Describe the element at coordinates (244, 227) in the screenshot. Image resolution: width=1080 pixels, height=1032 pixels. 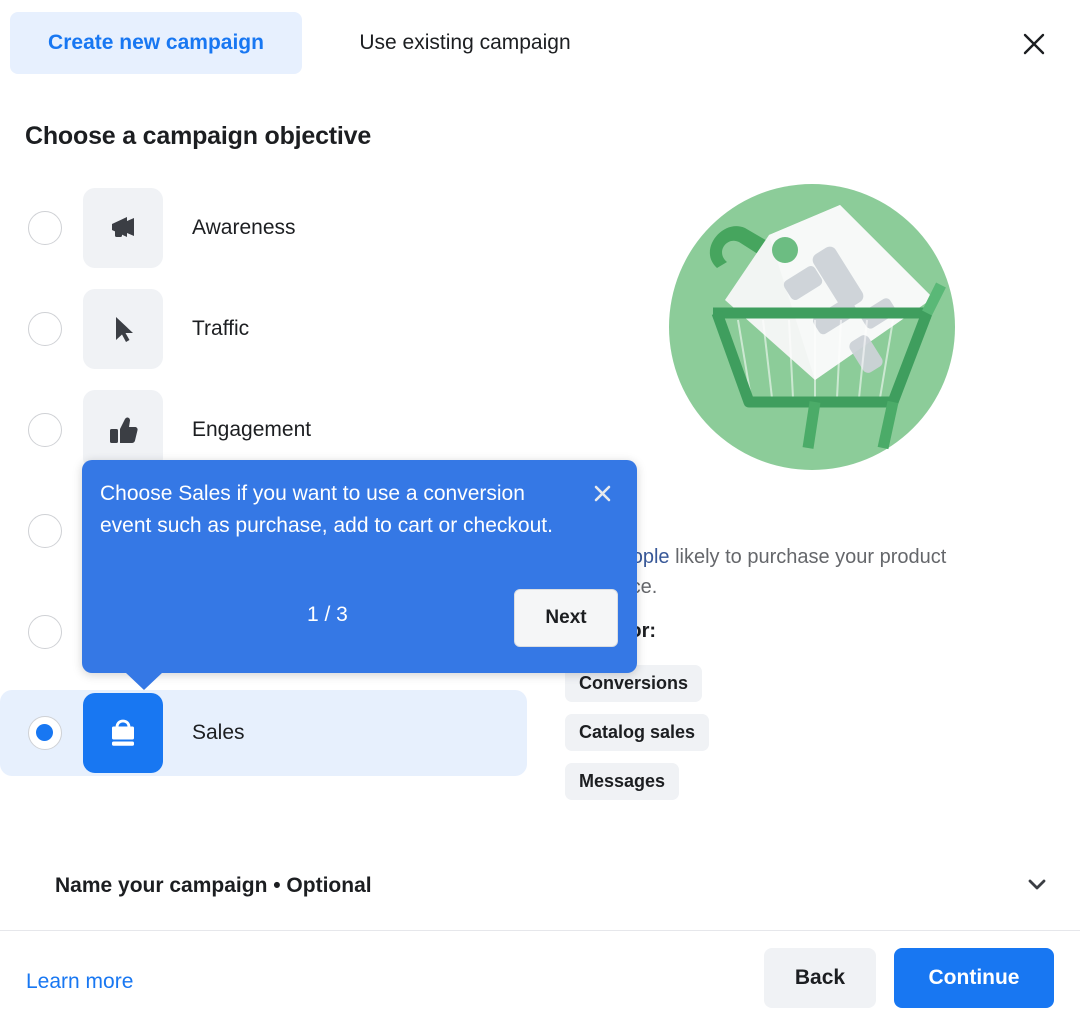
I see `objective-label: Awareness` at that location.